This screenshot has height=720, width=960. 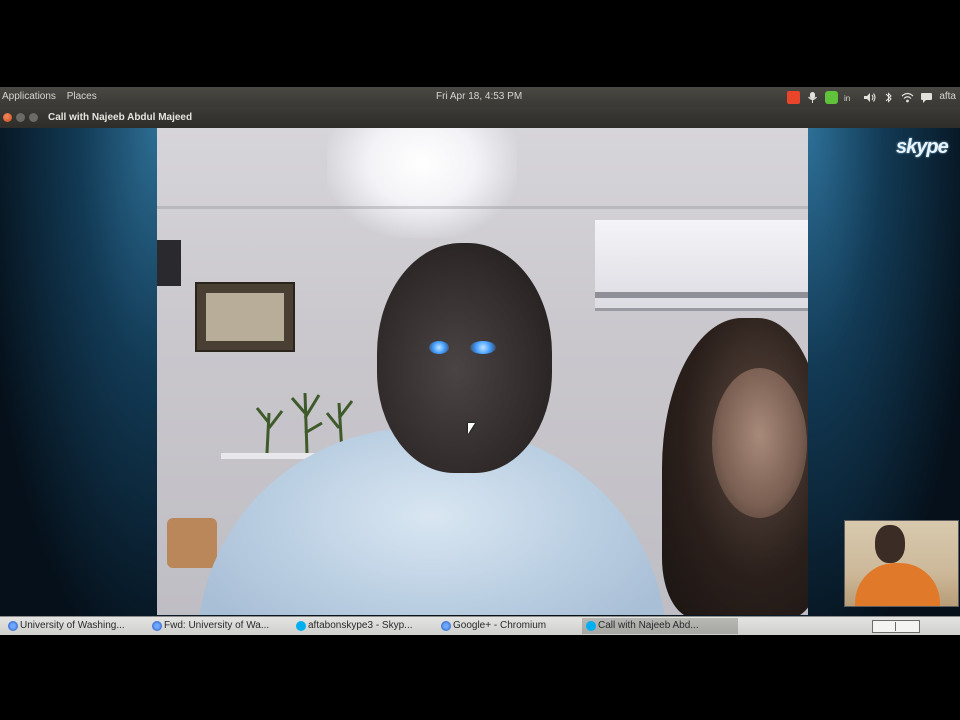 I want to click on network-speed-icon: in, so click(x=850, y=97).